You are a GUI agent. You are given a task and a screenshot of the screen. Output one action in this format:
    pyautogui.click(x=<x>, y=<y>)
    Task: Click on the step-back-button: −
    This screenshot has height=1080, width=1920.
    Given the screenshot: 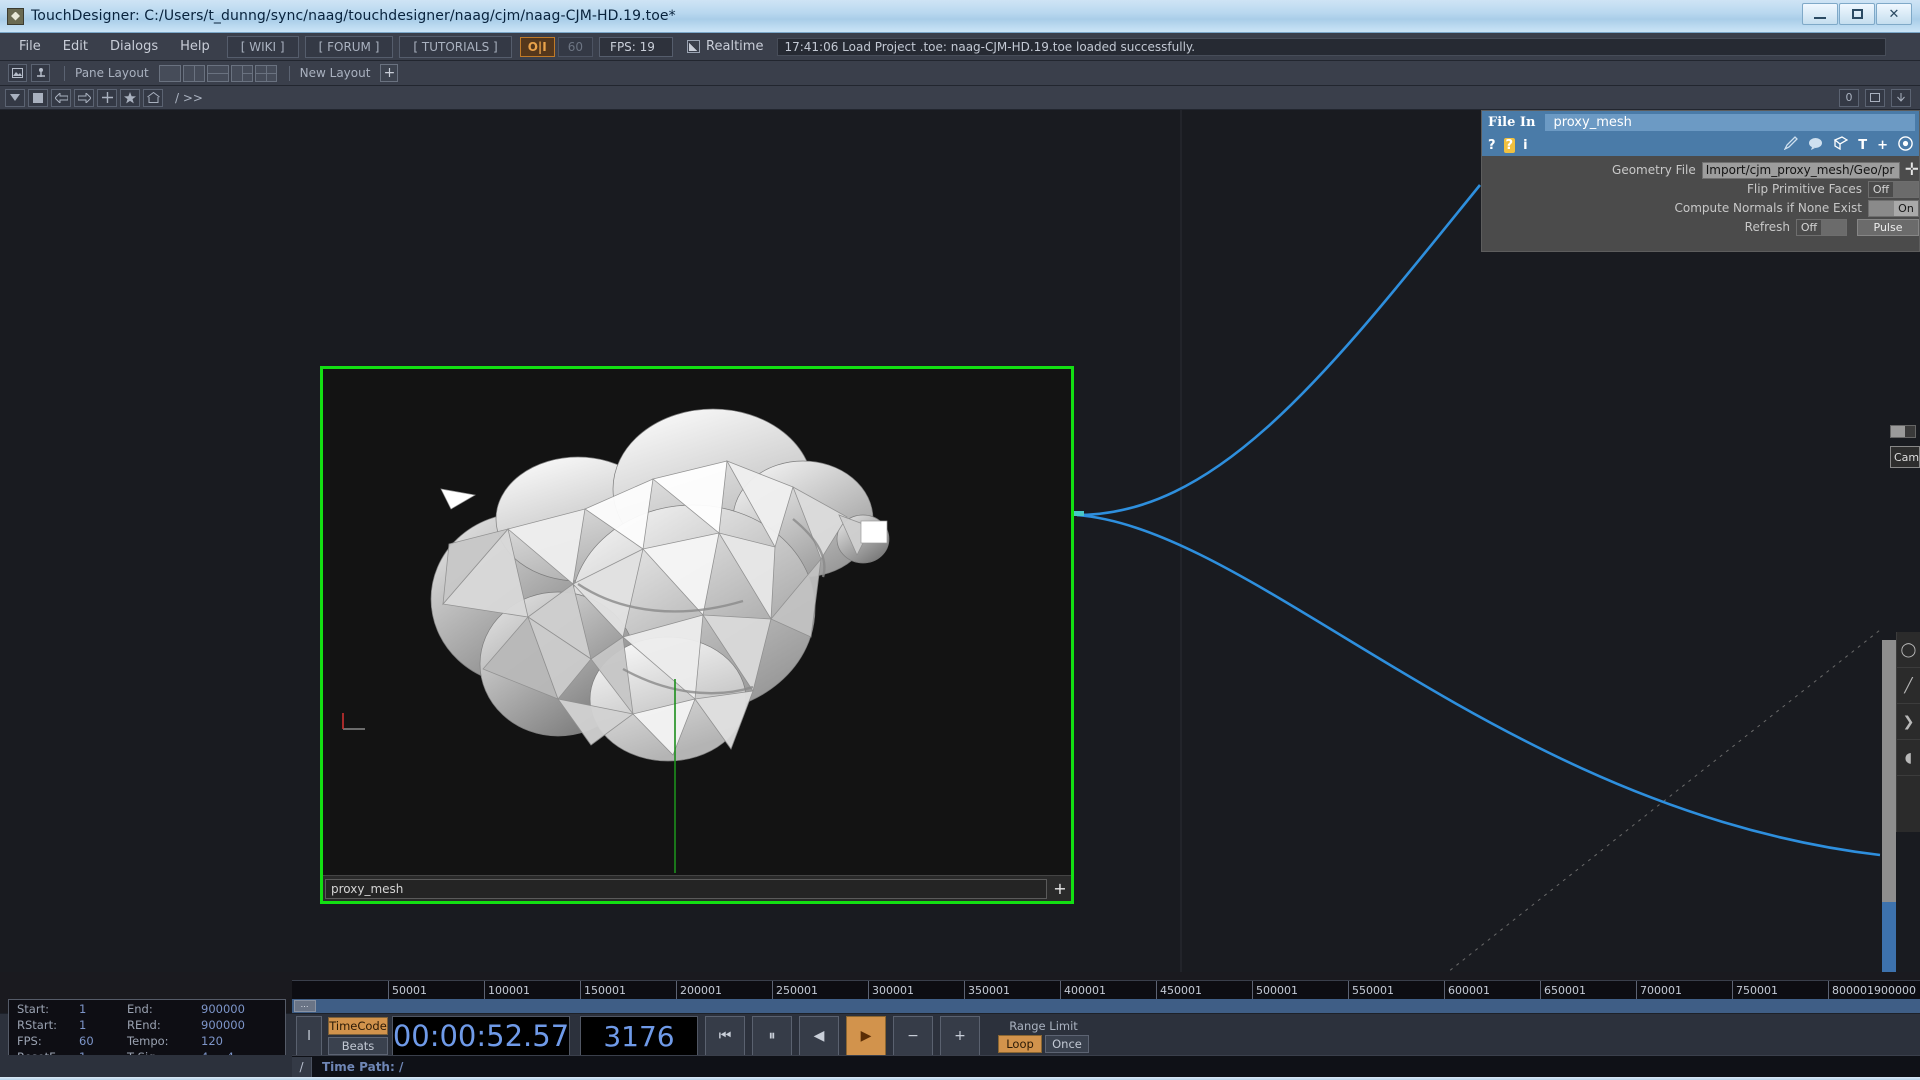 What is the action you would take?
    pyautogui.click(x=913, y=1036)
    